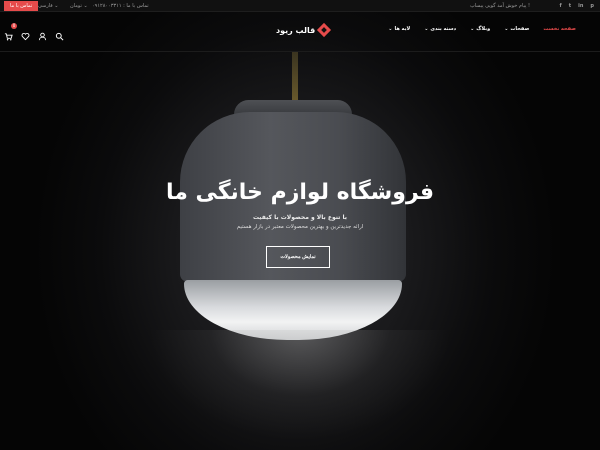  What do you see at coordinates (577, 6) in the screenshot?
I see `social-links: f t in p` at bounding box center [577, 6].